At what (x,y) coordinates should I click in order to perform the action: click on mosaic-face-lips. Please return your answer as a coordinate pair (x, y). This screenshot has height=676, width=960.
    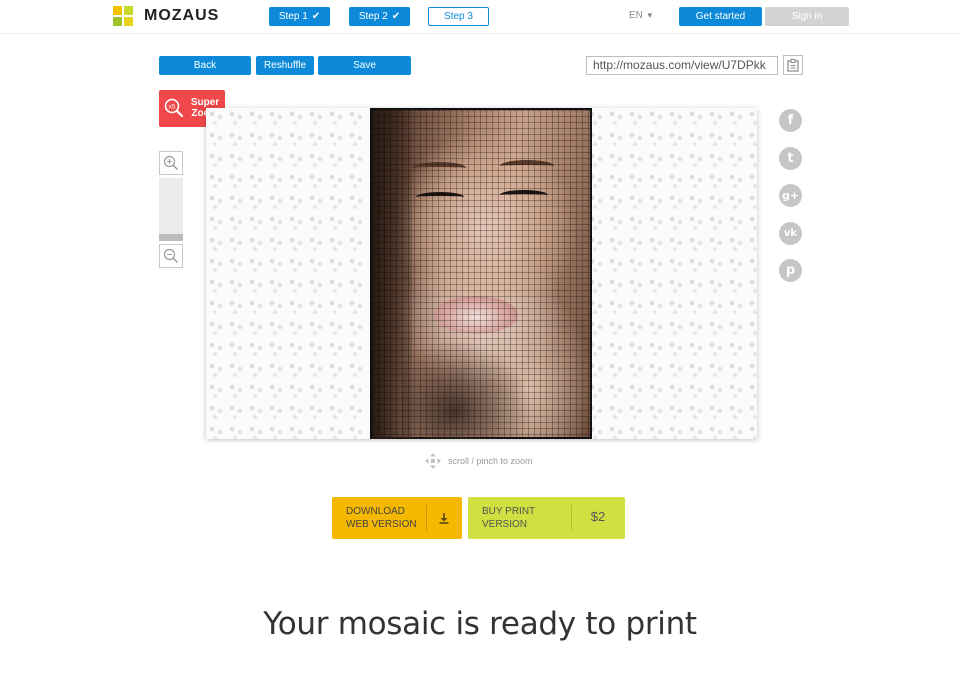
    Looking at the image, I should click on (476, 315).